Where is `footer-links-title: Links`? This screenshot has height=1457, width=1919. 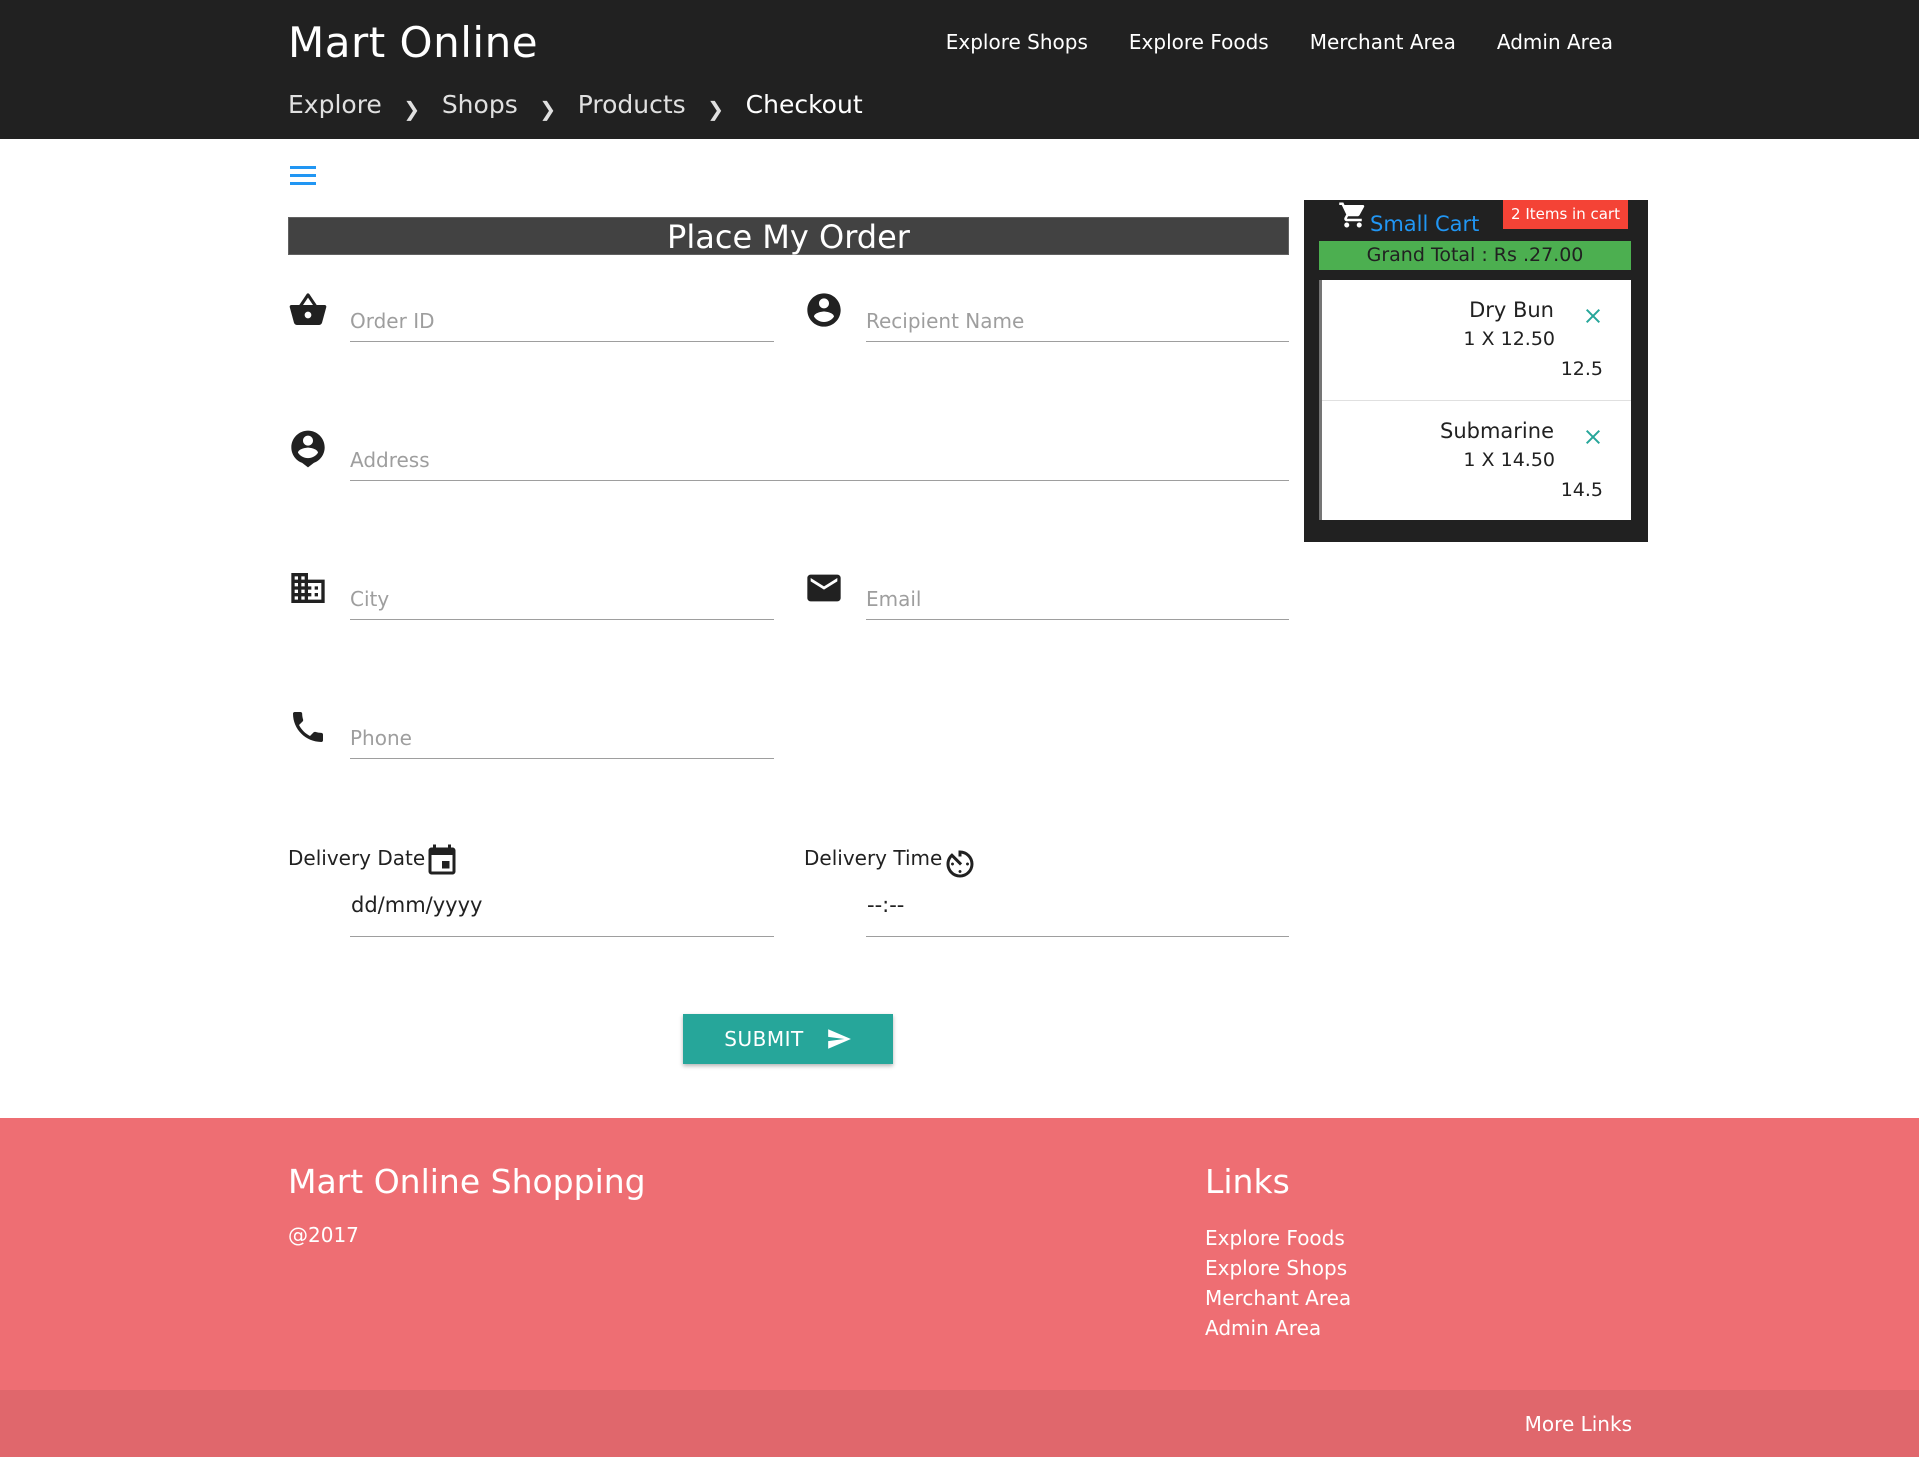 footer-links-title: Links is located at coordinates (1247, 1181).